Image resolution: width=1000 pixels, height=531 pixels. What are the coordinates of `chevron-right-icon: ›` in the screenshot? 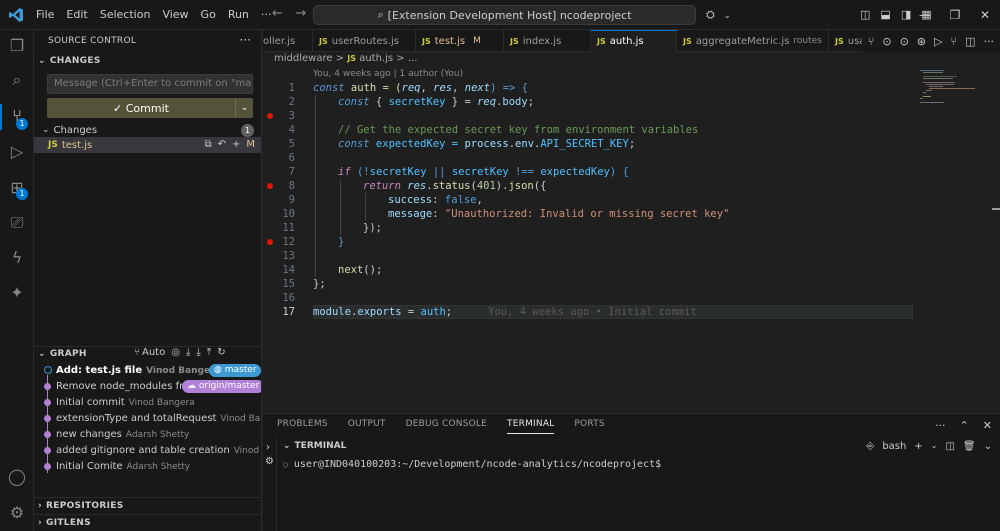 It's located at (268, 447).